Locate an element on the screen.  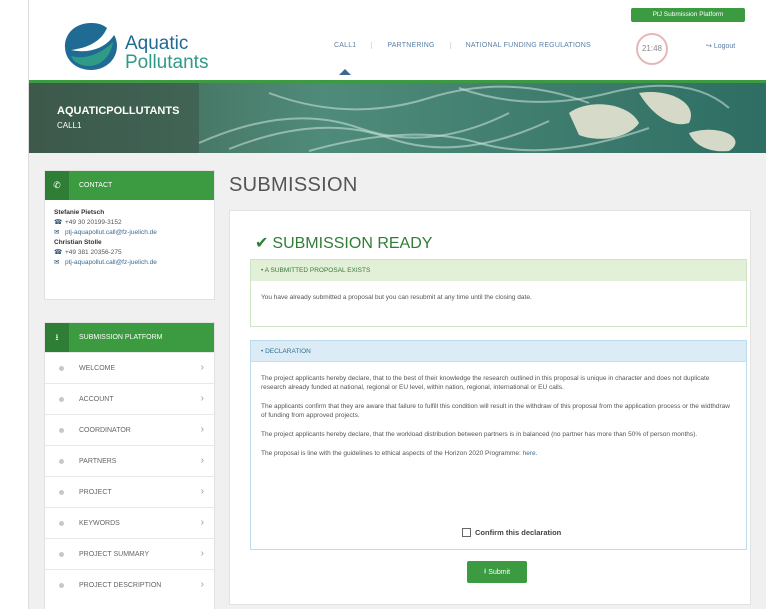
contact-heading: ✆ CONTACT is located at coordinates (129, 185).